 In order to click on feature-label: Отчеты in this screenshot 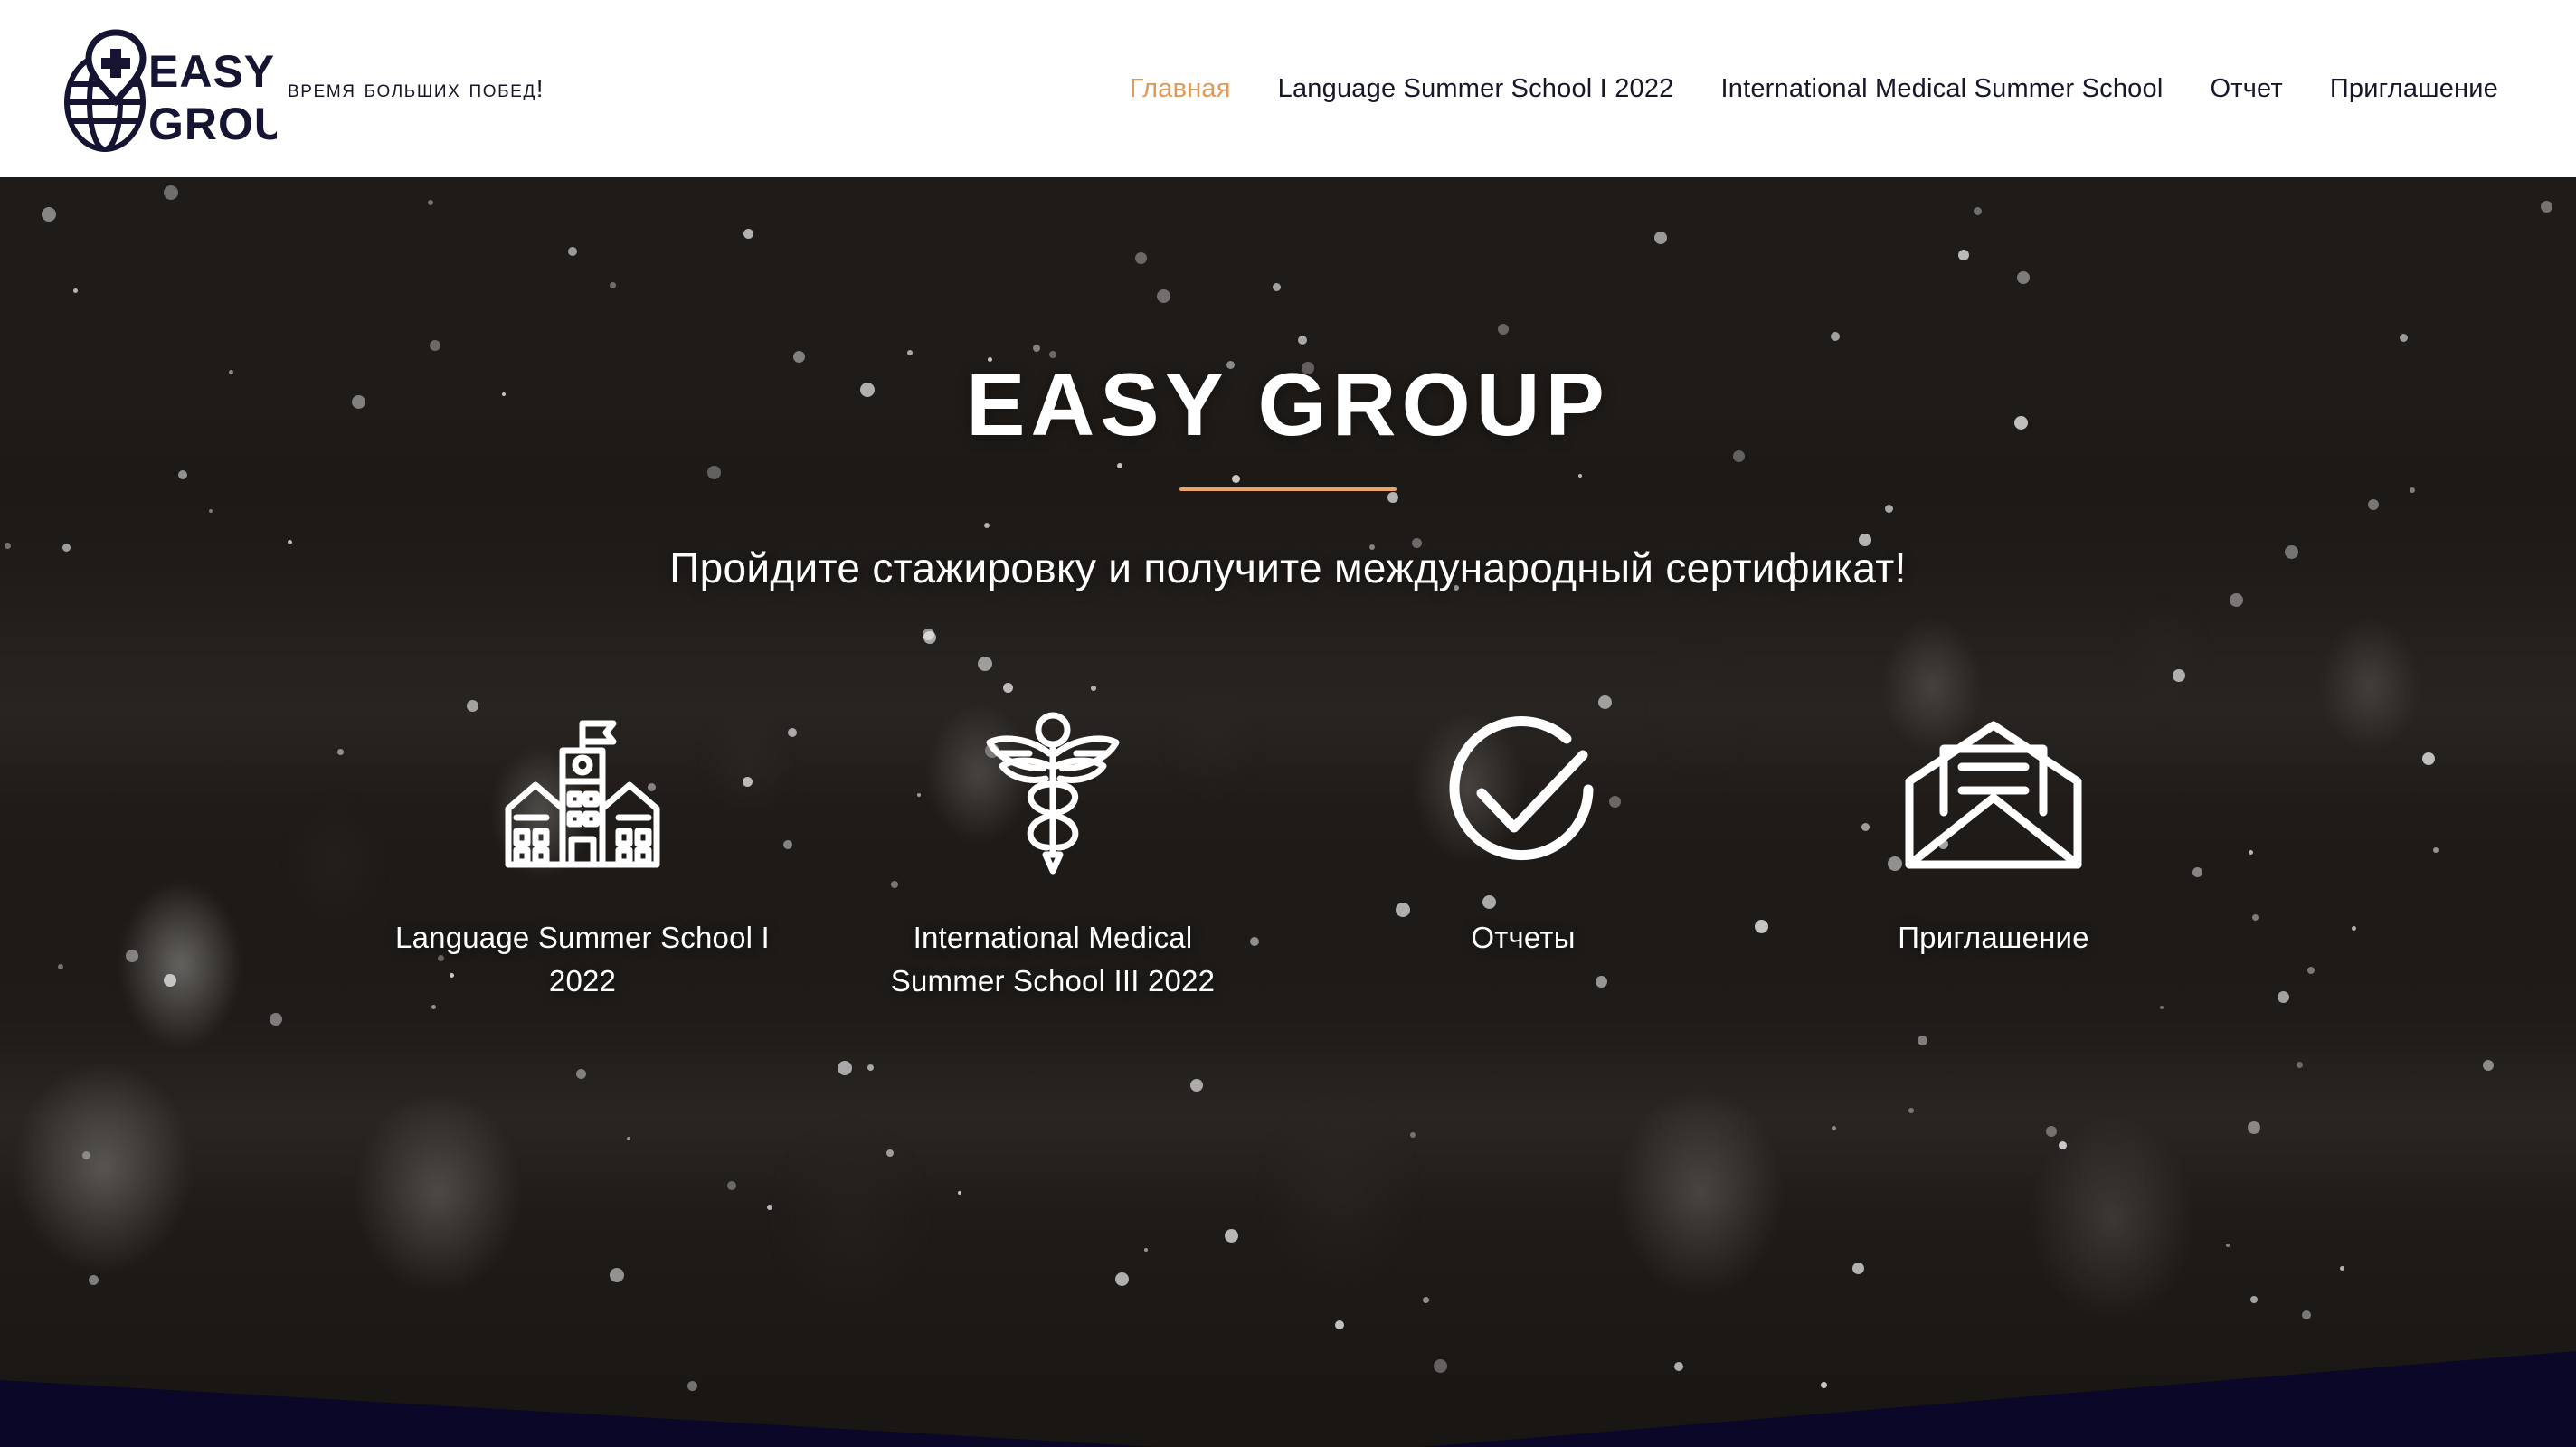, I will do `click(1523, 937)`.